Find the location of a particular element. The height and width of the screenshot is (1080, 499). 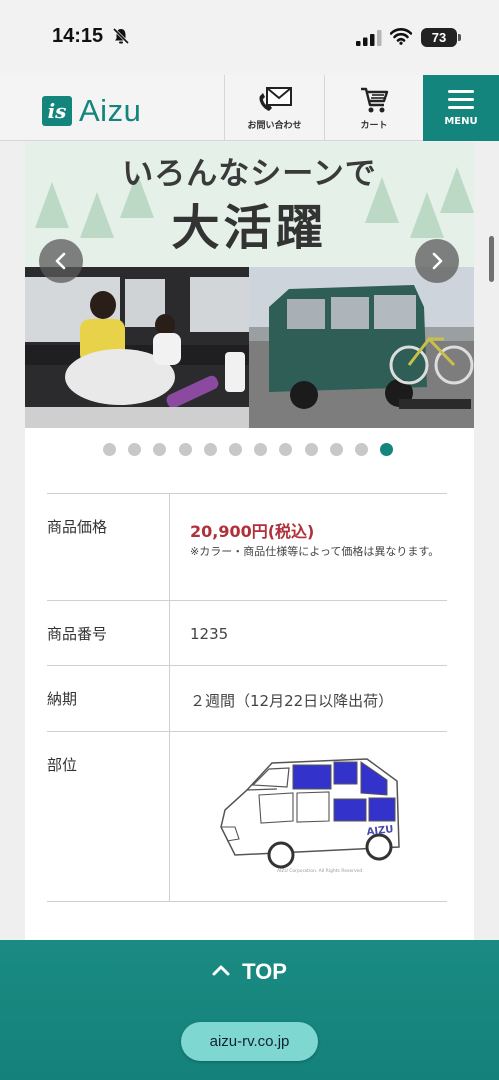

back-to-top-label: TOP is located at coordinates (264, 971).